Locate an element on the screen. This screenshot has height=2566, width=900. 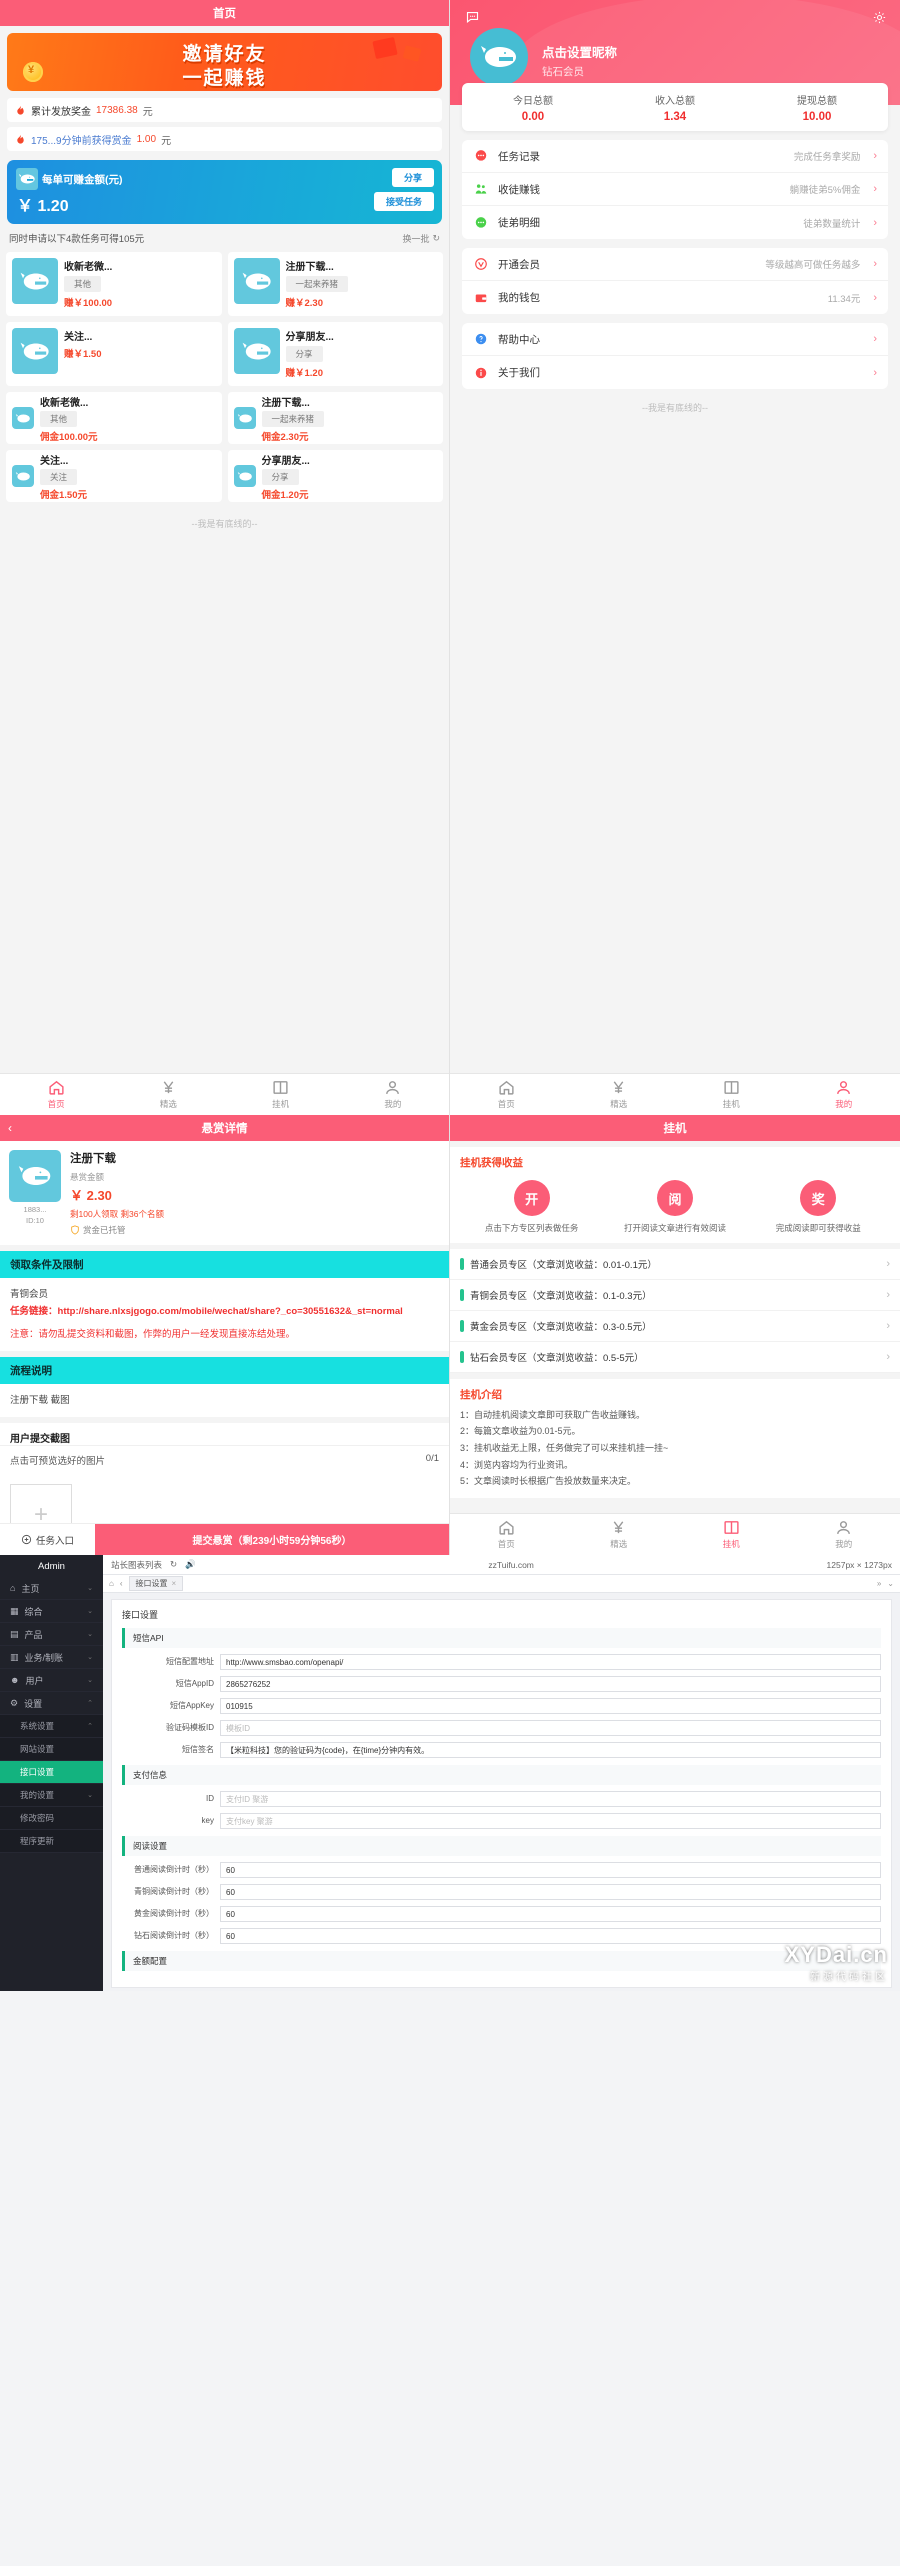
menu-right: 11.34元 is located at coordinates (844, 299).